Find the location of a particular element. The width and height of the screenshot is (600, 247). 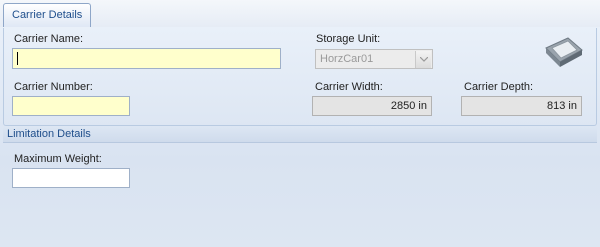

maximum-weight-input is located at coordinates (71, 178).